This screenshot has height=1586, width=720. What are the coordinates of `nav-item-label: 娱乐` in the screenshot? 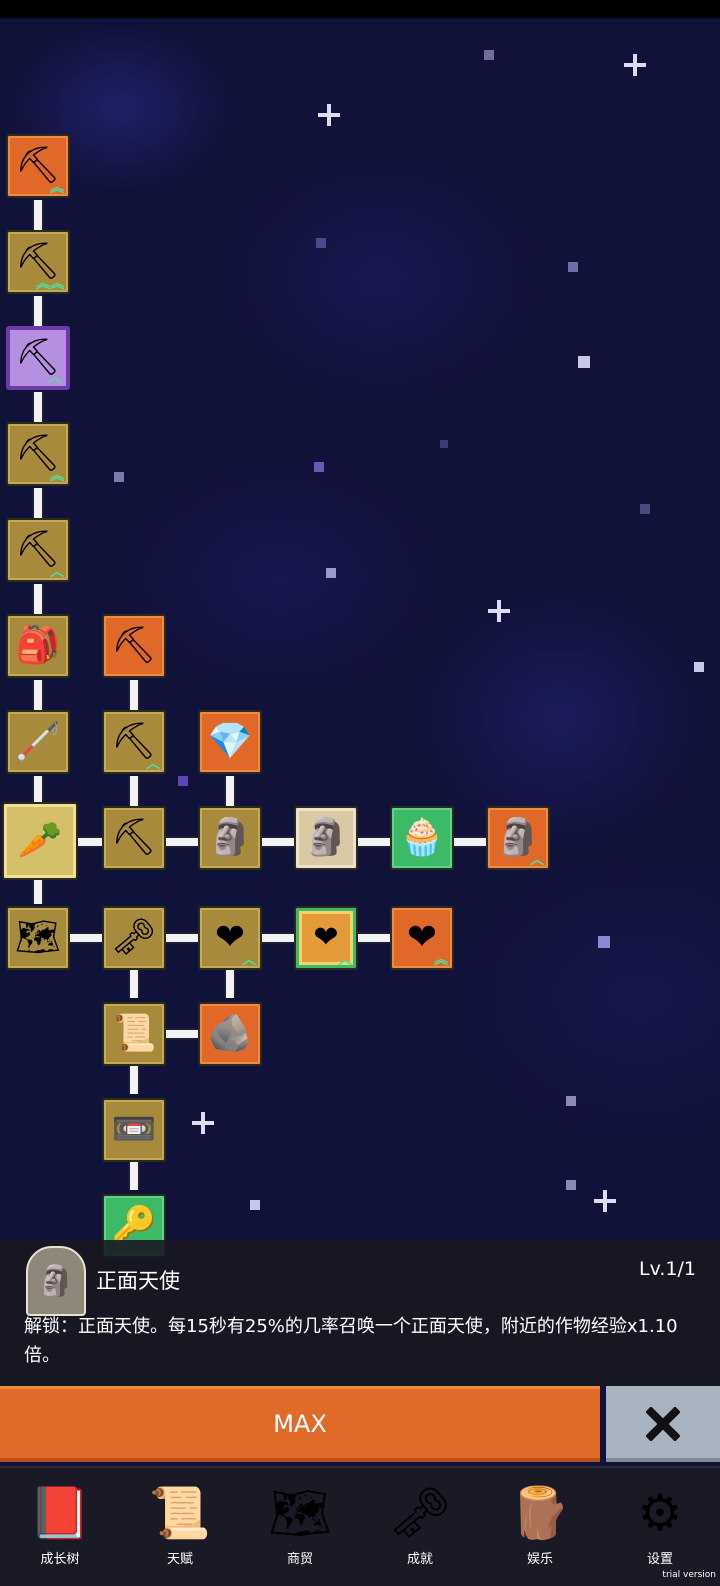 It's located at (539, 1559).